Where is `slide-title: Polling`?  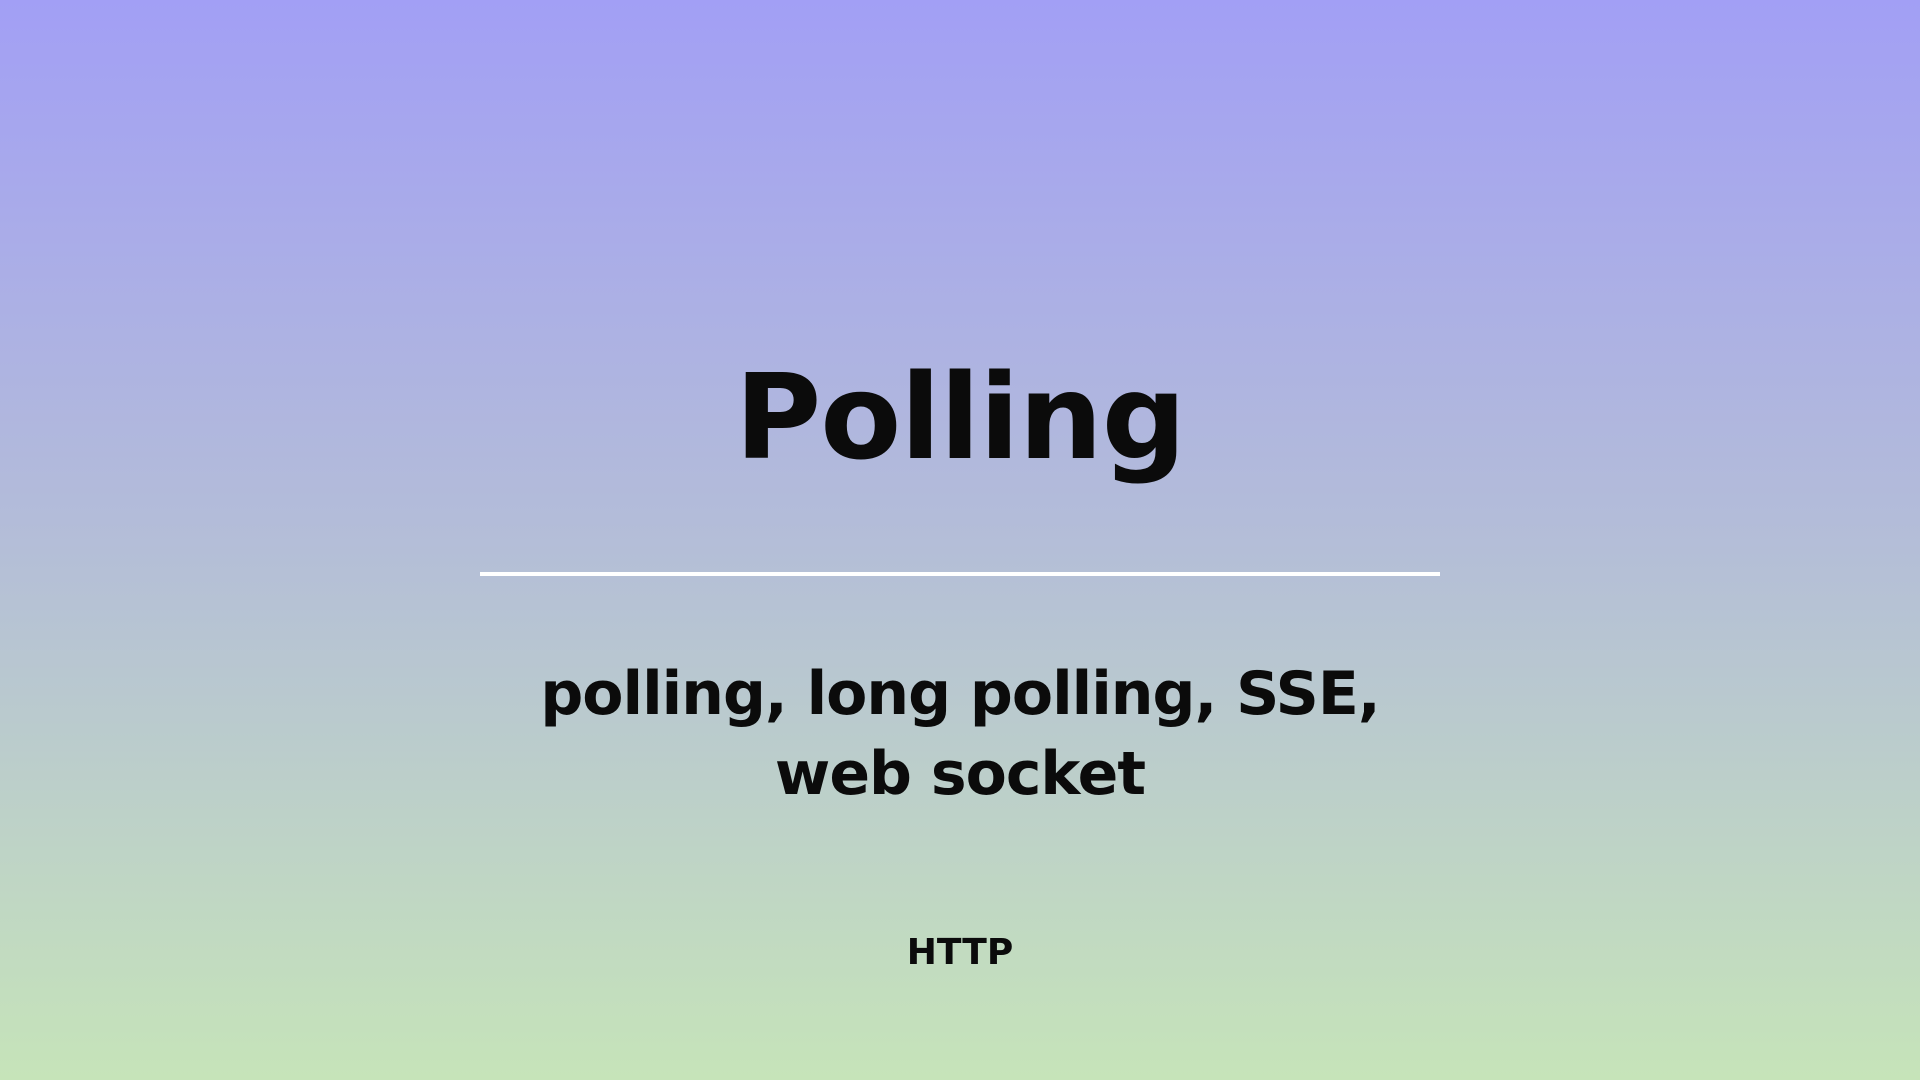
slide-title: Polling is located at coordinates (960, 417).